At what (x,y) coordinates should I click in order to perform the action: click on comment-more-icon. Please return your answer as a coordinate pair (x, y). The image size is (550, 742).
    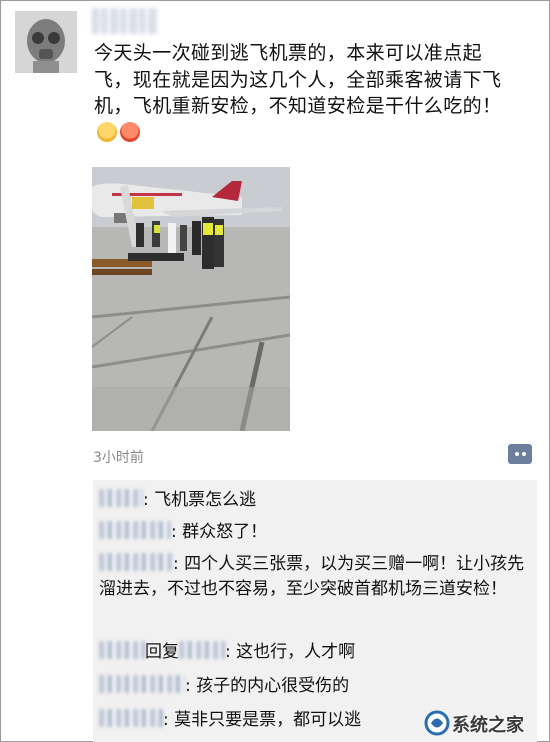
    Looking at the image, I should click on (520, 454).